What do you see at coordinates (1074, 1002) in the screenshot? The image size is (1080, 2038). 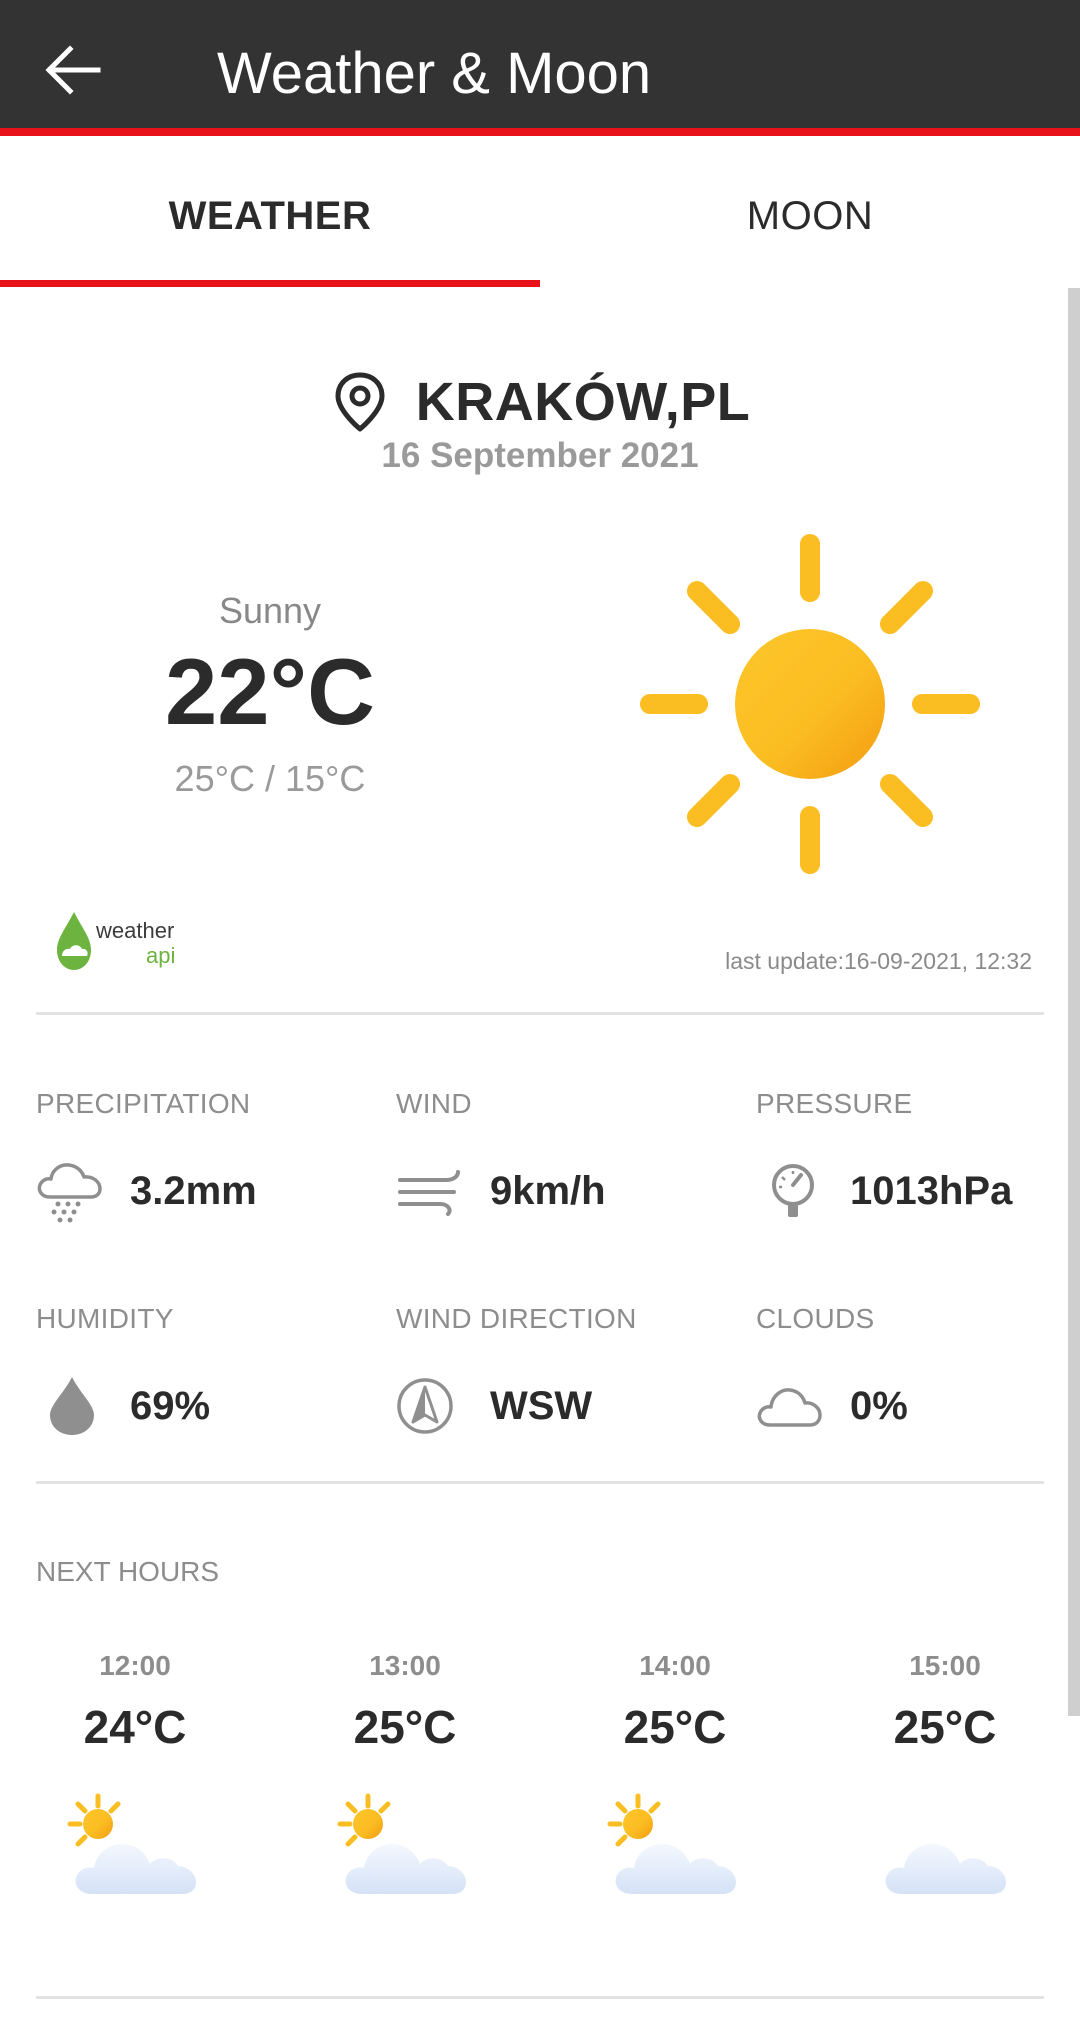 I see `scrollbar` at bounding box center [1074, 1002].